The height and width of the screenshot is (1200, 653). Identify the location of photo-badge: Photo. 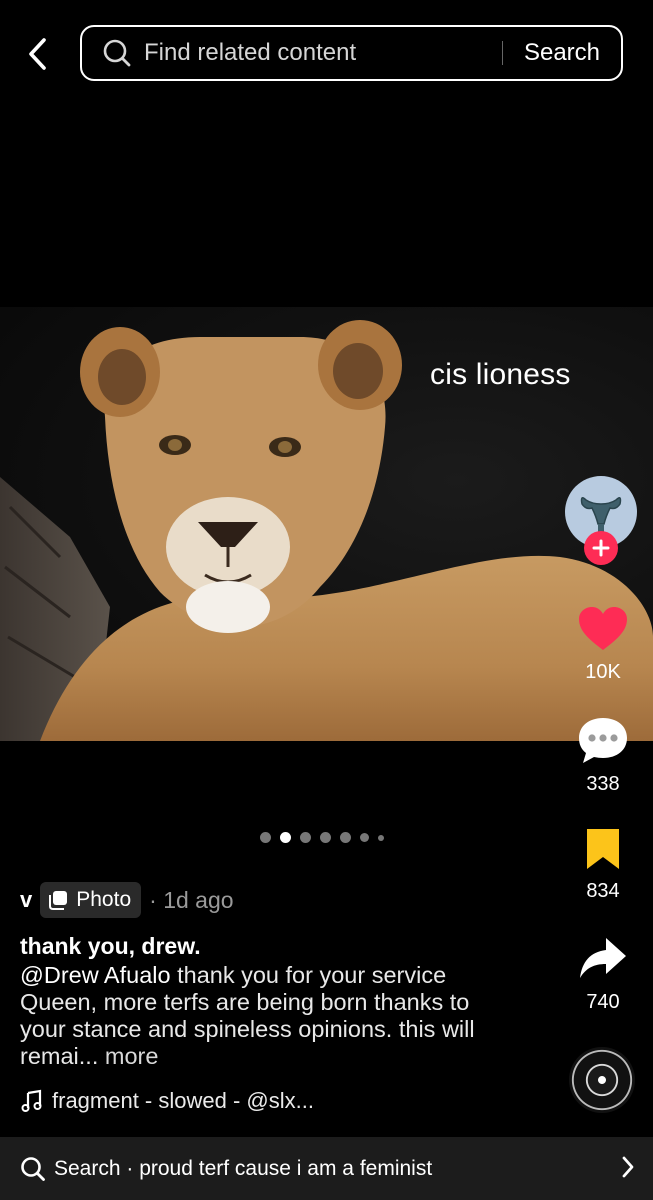
(91, 900).